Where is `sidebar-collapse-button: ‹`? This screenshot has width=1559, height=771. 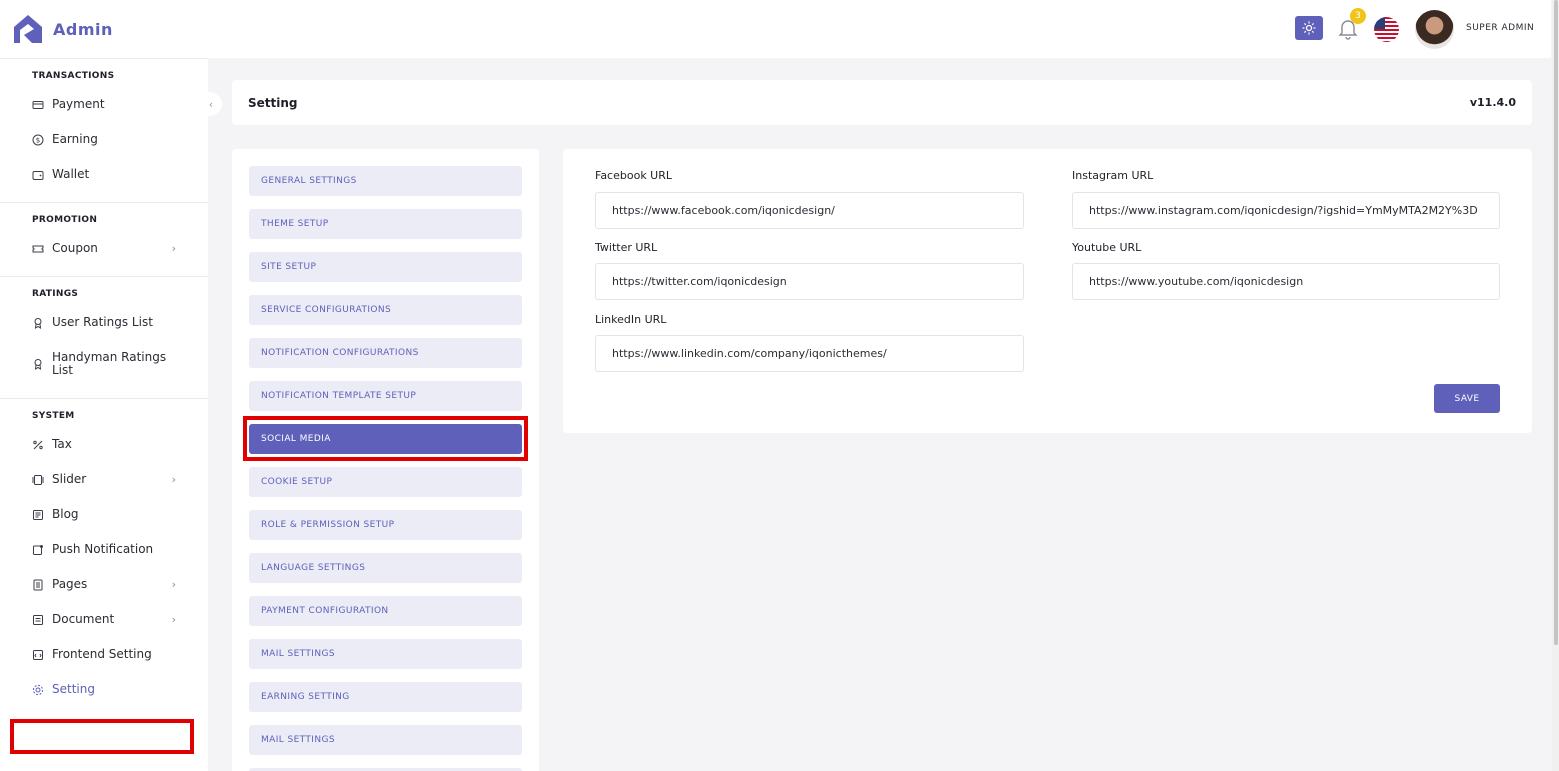 sidebar-collapse-button: ‹ is located at coordinates (211, 104).